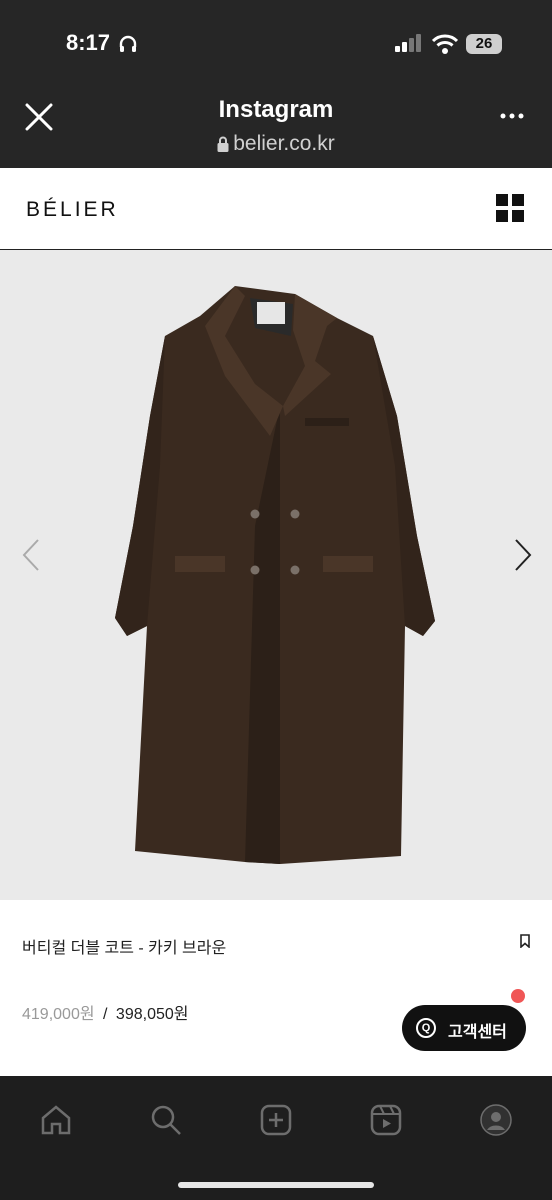  I want to click on browser-url: belier.co.kr, so click(276, 144).